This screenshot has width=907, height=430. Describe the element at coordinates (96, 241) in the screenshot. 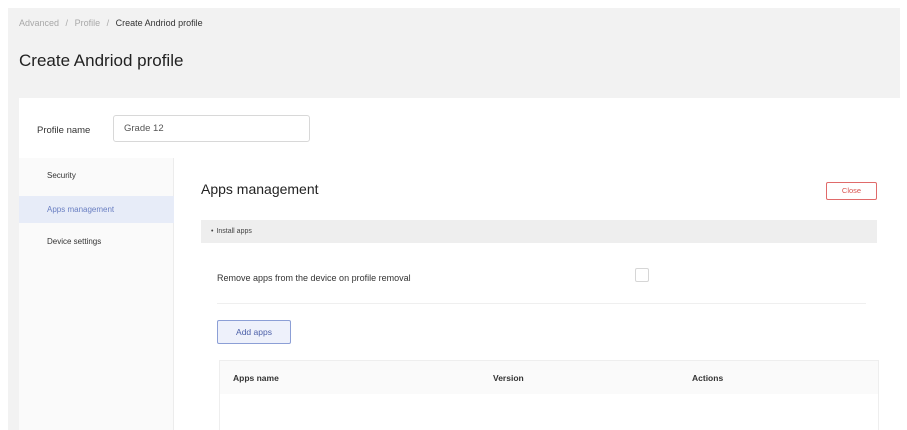

I see `sidebar-item-device-settings: Device settings` at that location.